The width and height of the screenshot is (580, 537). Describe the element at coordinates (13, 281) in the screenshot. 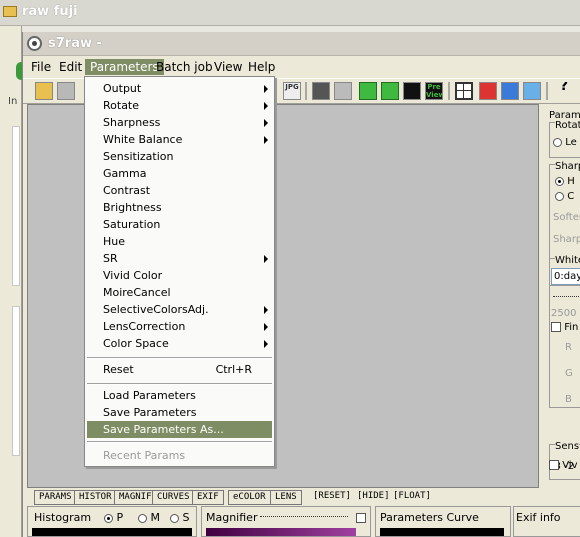

I see `background-window-sidebar: In` at that location.